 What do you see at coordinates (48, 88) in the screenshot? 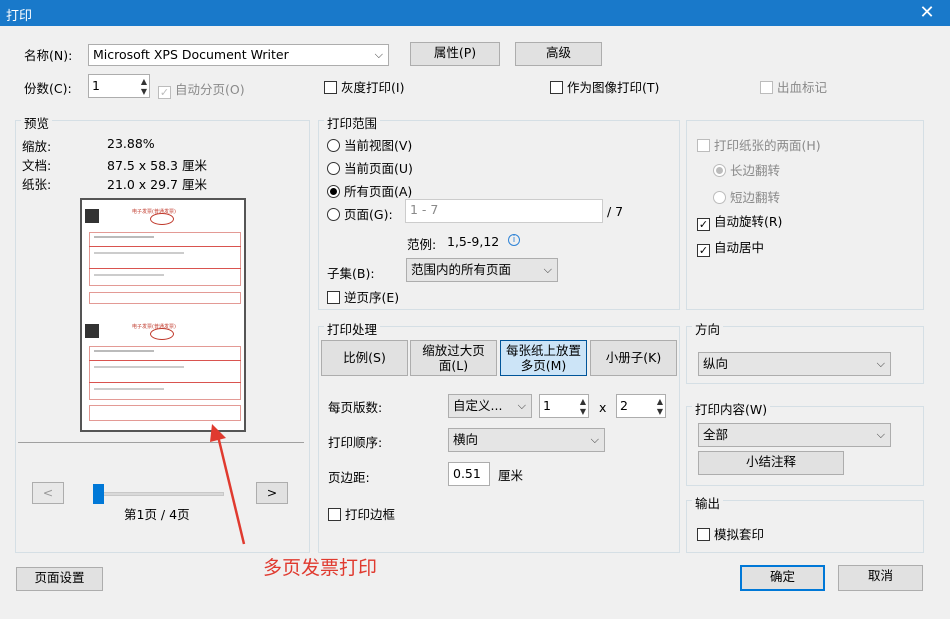
I see `copies-label: 份数(C):` at bounding box center [48, 88].